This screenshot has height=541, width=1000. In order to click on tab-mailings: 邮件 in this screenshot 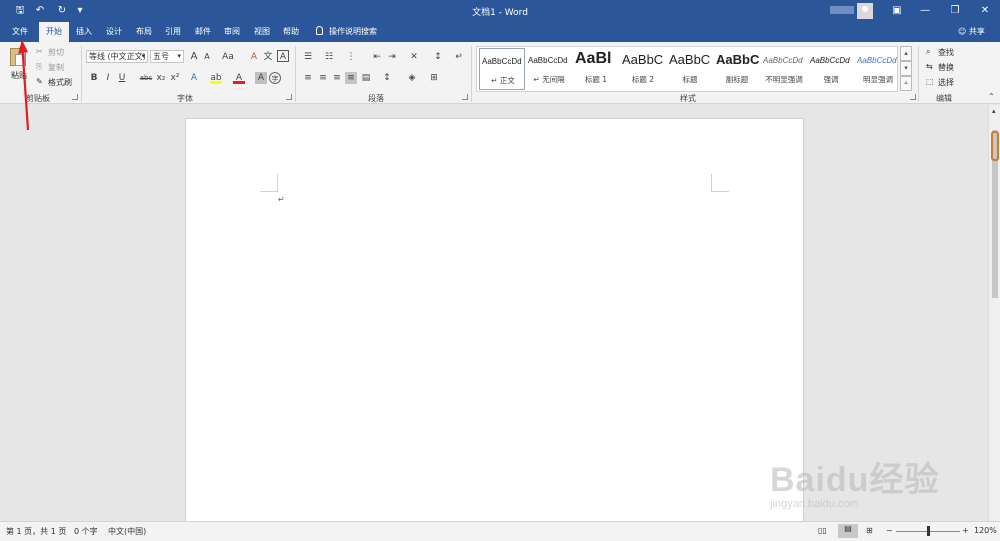, I will do `click(203, 32)`.